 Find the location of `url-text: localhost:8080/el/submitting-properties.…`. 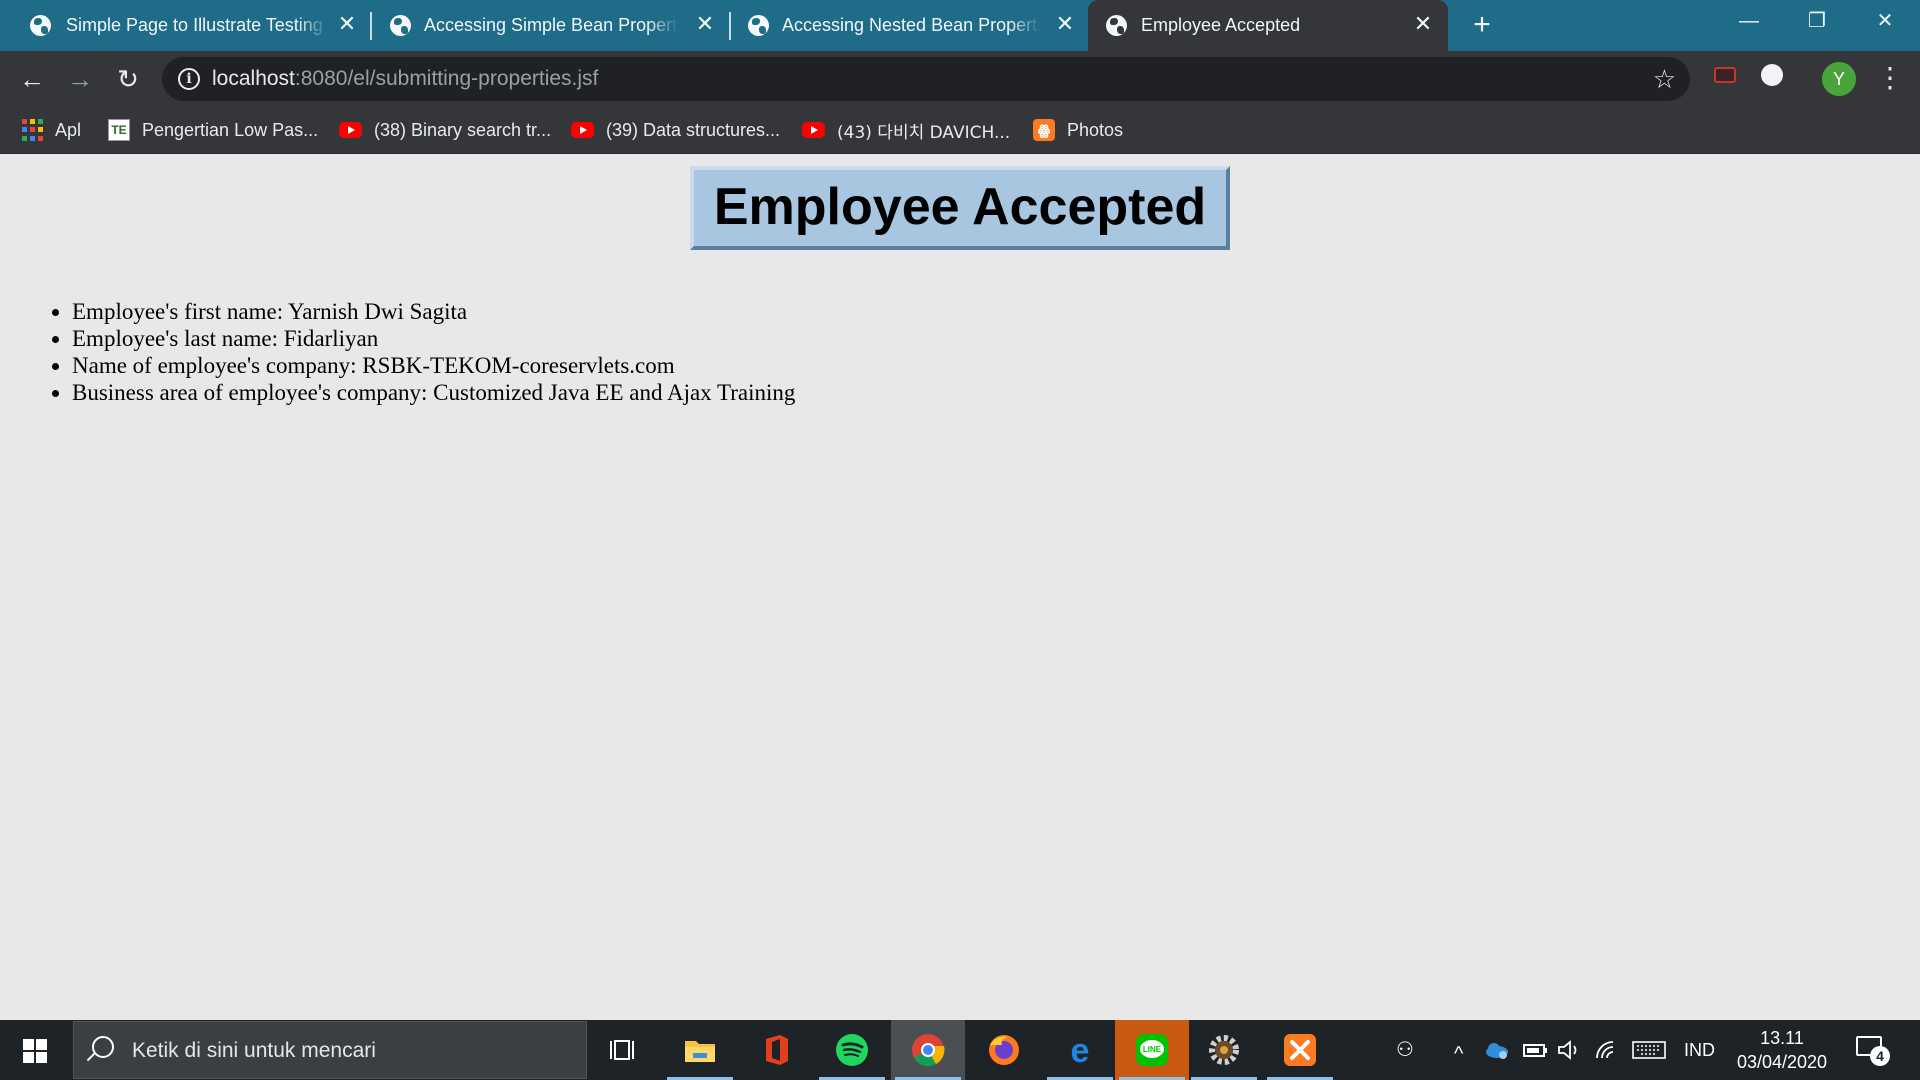

url-text: localhost:8080/el/submitting-properties.… is located at coordinates (405, 79).